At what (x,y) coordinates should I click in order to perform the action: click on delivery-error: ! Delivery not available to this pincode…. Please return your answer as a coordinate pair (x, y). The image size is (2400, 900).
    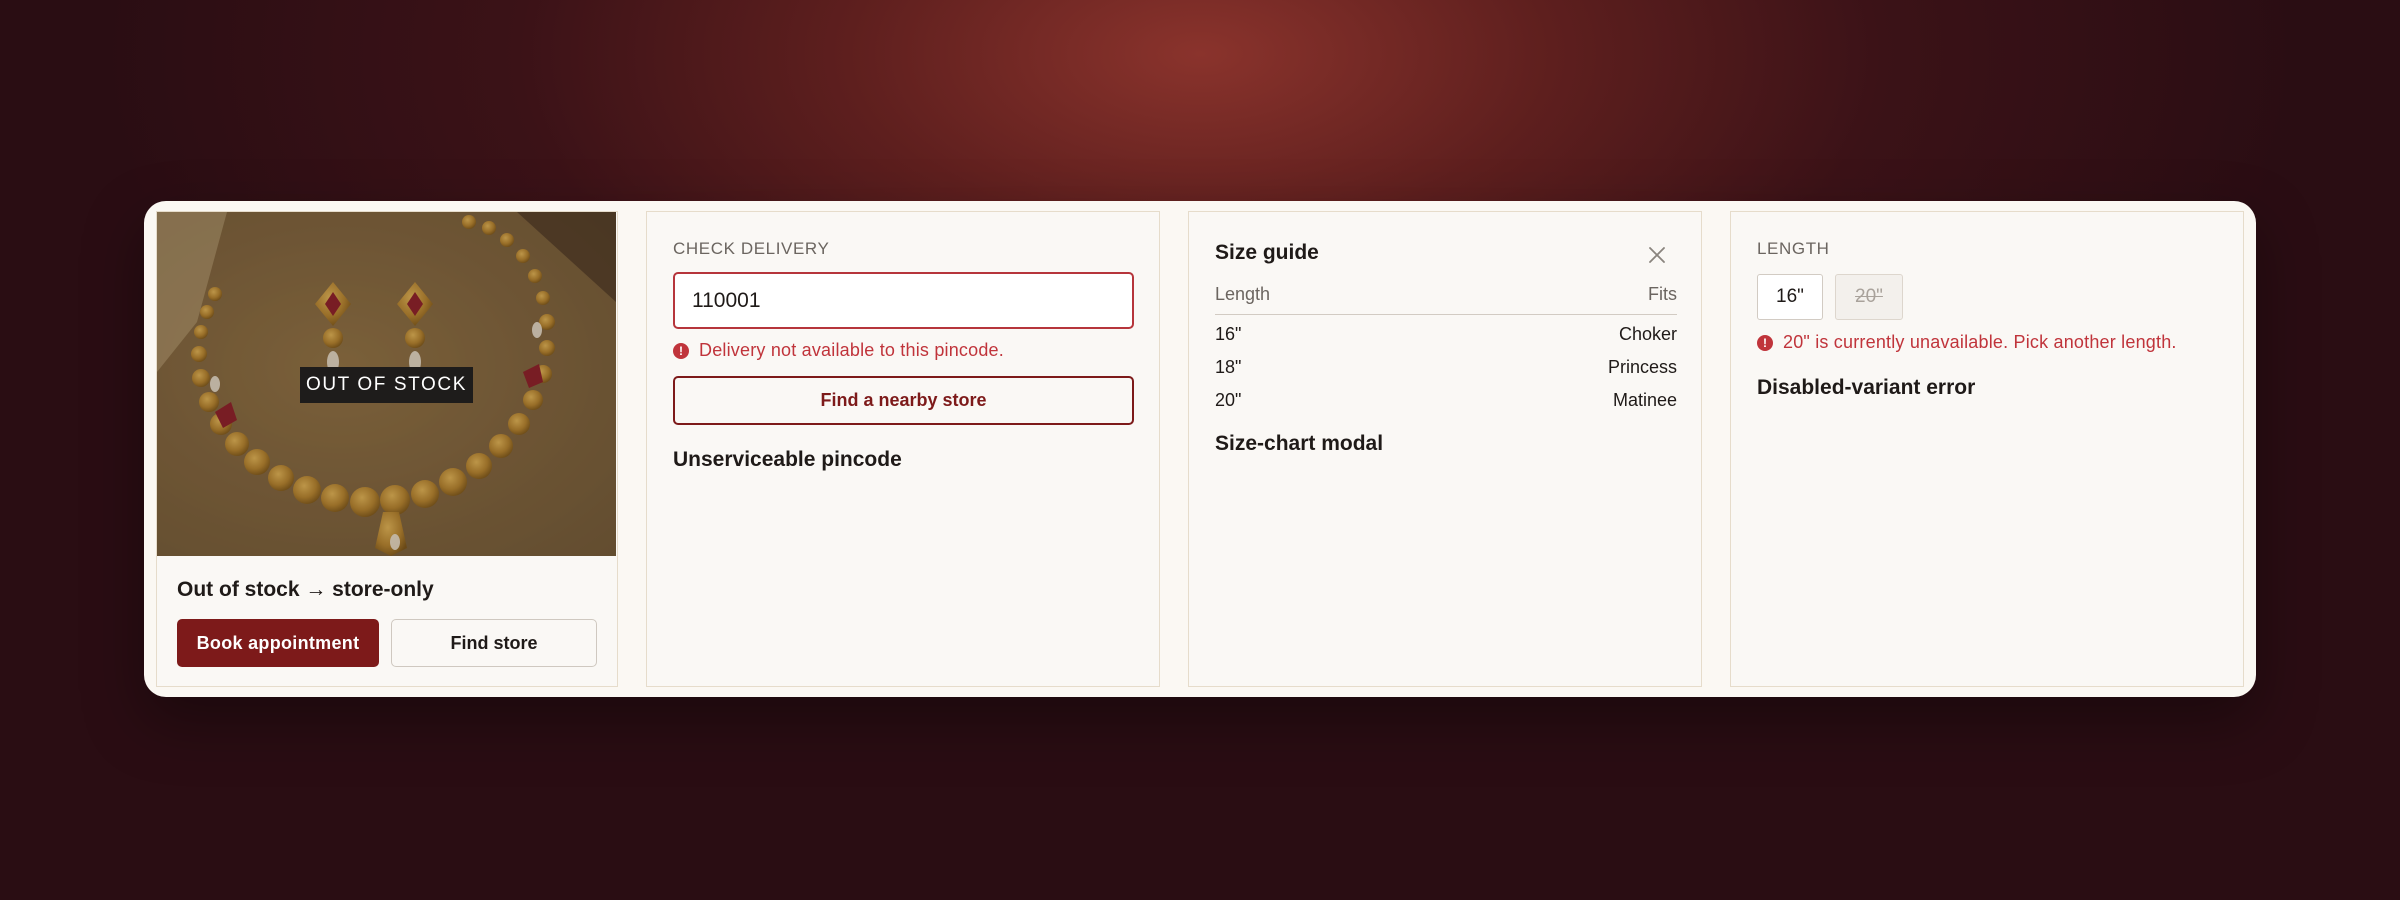
    Looking at the image, I should click on (838, 350).